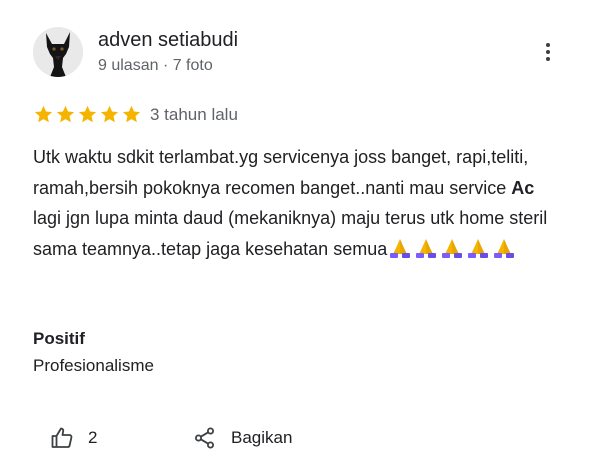 Image resolution: width=595 pixels, height=475 pixels. I want to click on like-count: 2, so click(93, 437).